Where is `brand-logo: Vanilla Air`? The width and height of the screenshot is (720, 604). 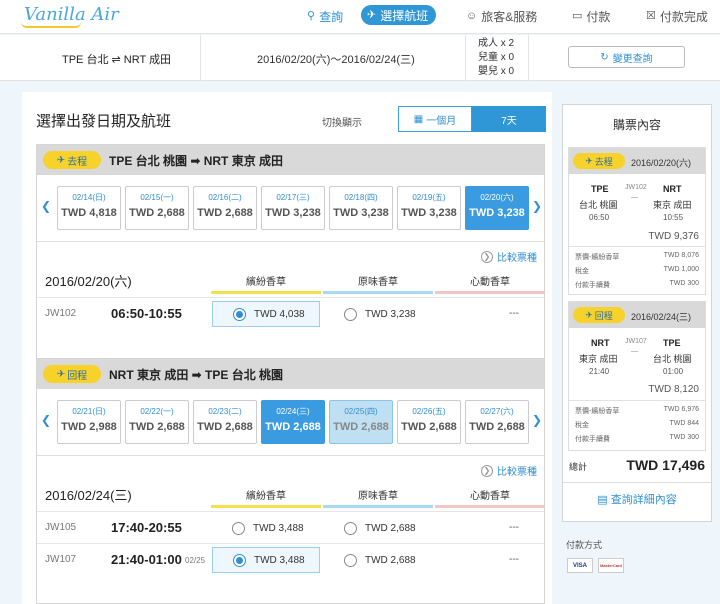 brand-logo: Vanilla Air is located at coordinates (70, 16).